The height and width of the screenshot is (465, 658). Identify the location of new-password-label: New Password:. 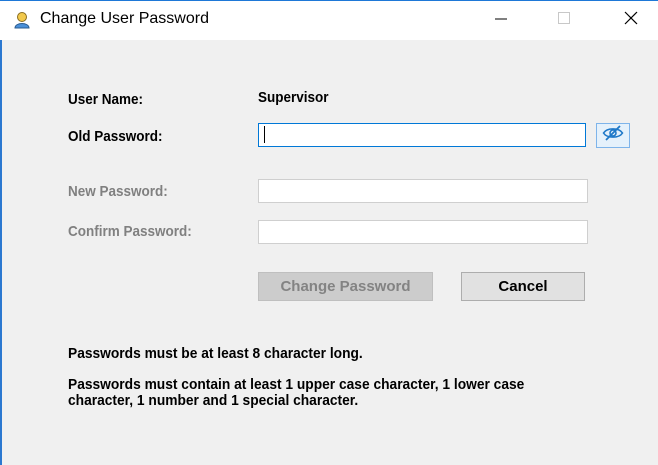
(118, 191).